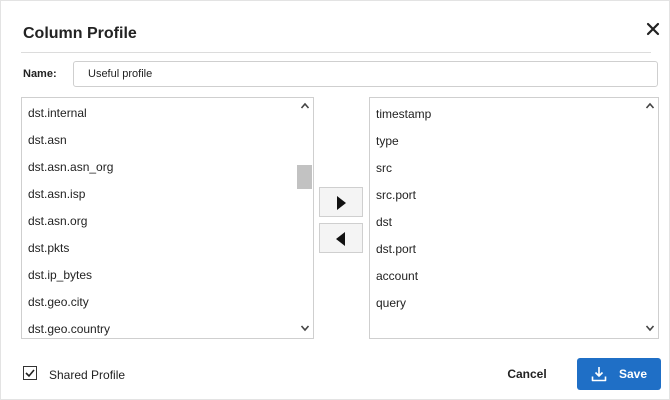 This screenshot has width=670, height=400. What do you see at coordinates (67, 221) in the screenshot?
I see `available-column-item: dst.asn.org` at bounding box center [67, 221].